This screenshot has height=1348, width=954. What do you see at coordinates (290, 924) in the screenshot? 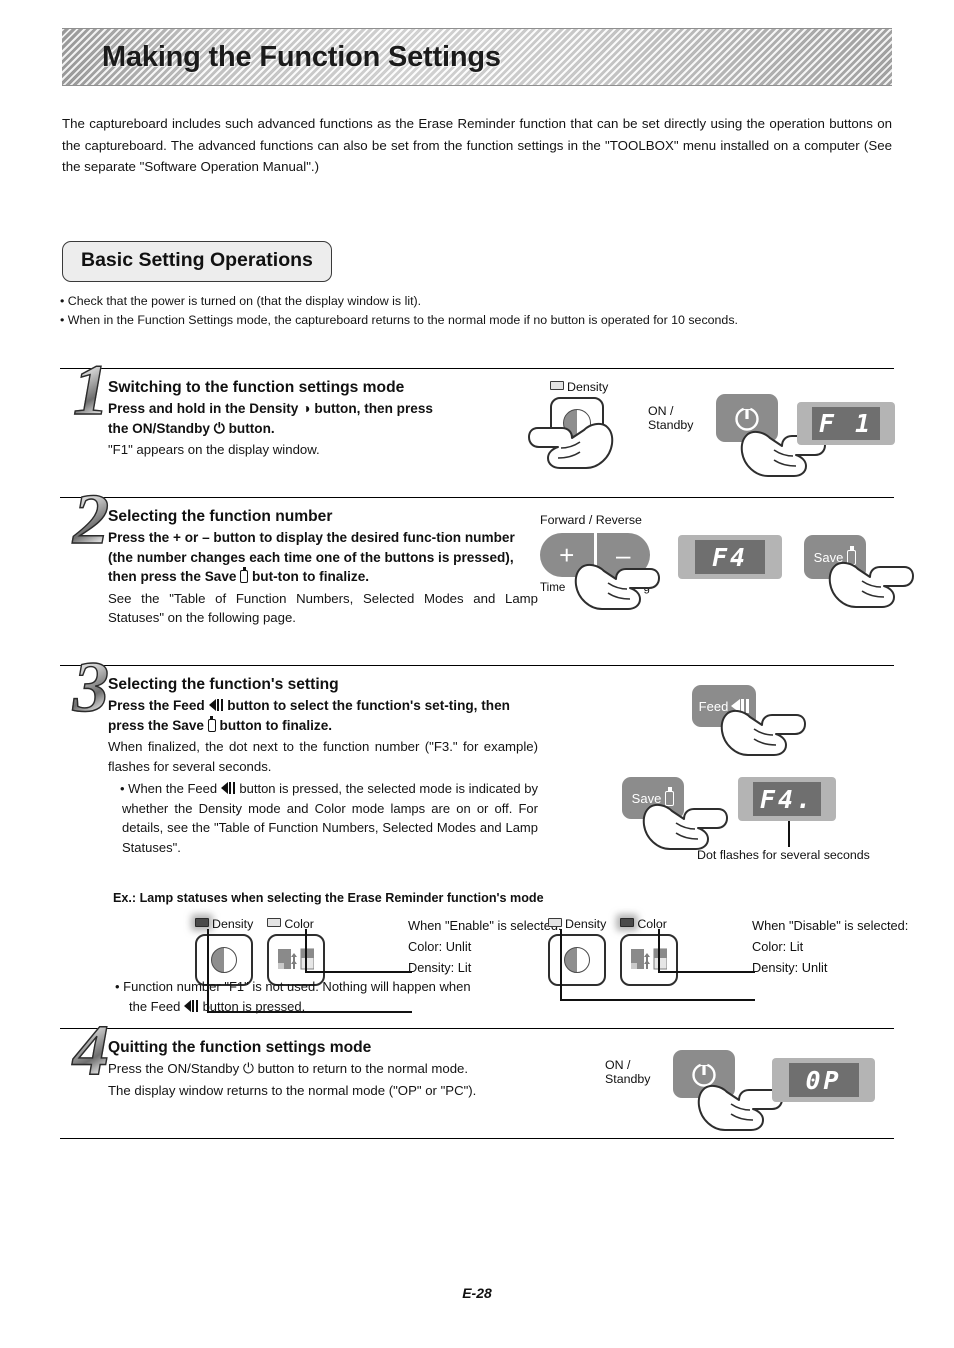
I see `color-lamp-label: Color` at bounding box center [290, 924].